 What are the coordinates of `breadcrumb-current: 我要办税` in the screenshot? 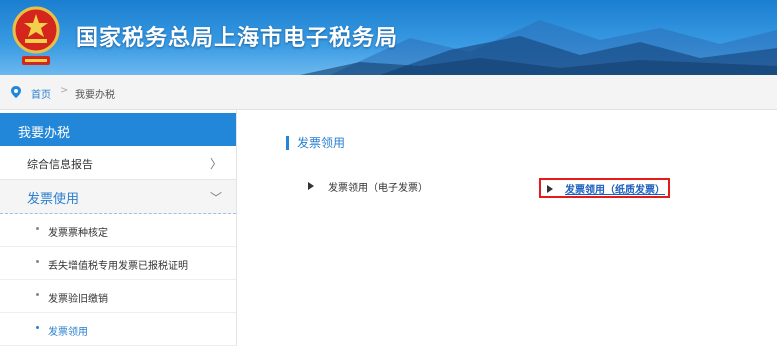 It's located at (95, 95).